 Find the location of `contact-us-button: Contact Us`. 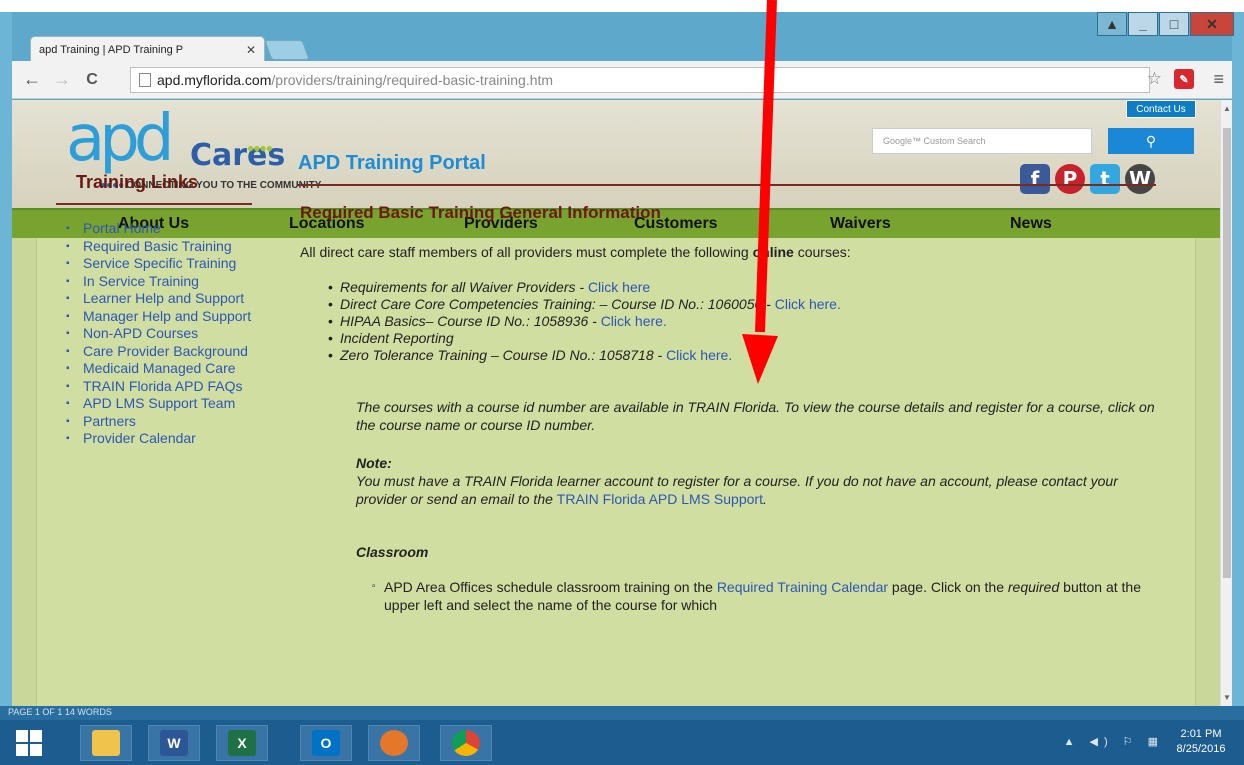

contact-us-button: Contact Us is located at coordinates (1161, 109).